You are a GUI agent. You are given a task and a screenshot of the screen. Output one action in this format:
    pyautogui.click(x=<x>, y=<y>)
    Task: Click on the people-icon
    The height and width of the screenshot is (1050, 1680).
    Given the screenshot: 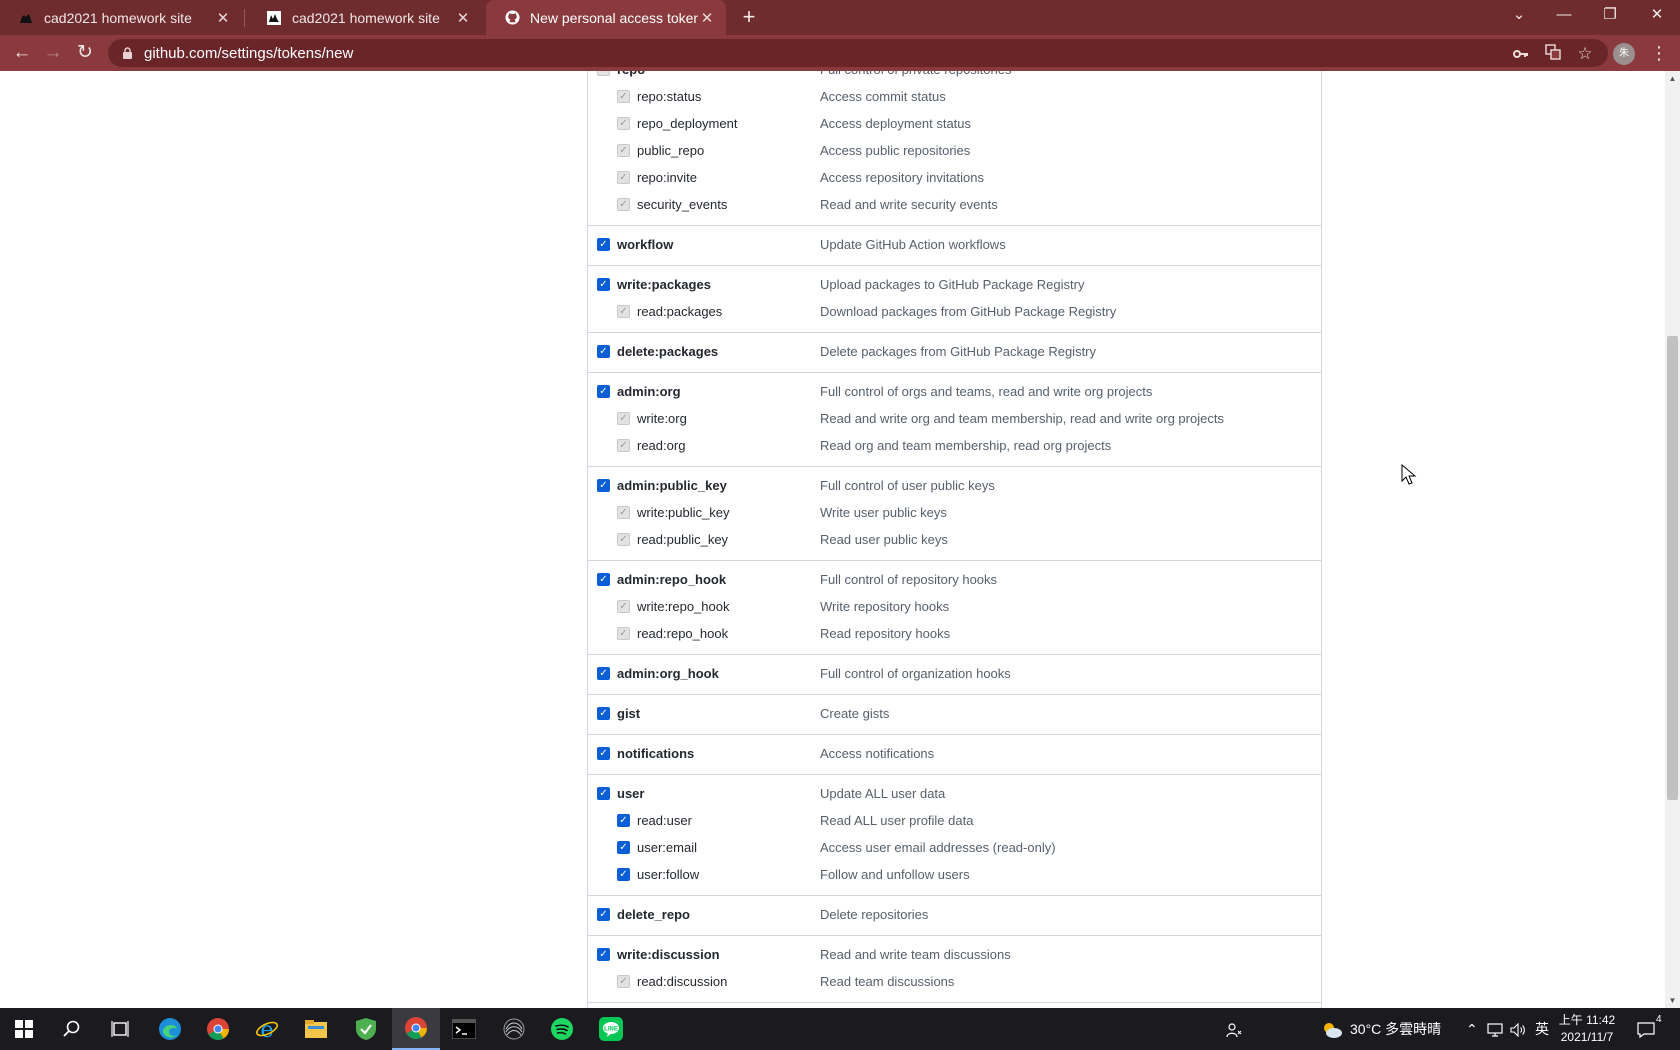 What is the action you would take?
    pyautogui.click(x=1236, y=1029)
    